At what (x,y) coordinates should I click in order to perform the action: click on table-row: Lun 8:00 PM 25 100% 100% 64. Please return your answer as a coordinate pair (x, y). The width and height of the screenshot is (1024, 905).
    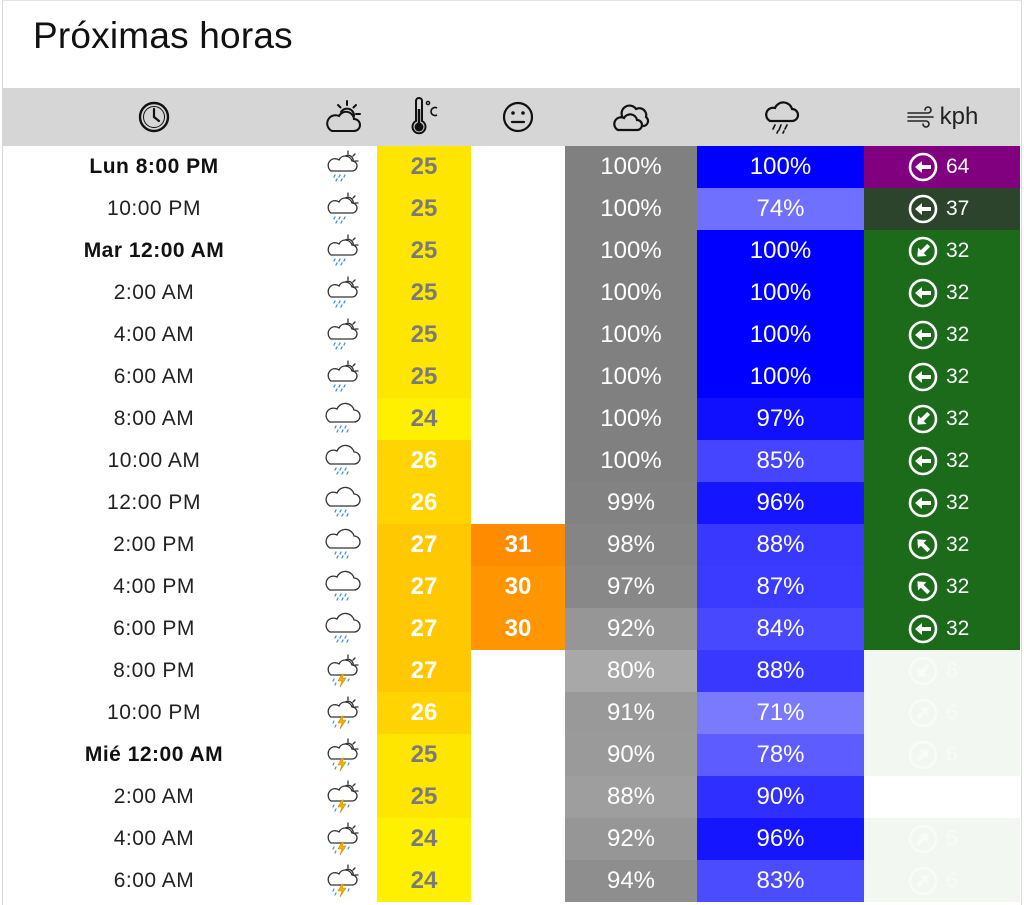
    Looking at the image, I should click on (511, 167).